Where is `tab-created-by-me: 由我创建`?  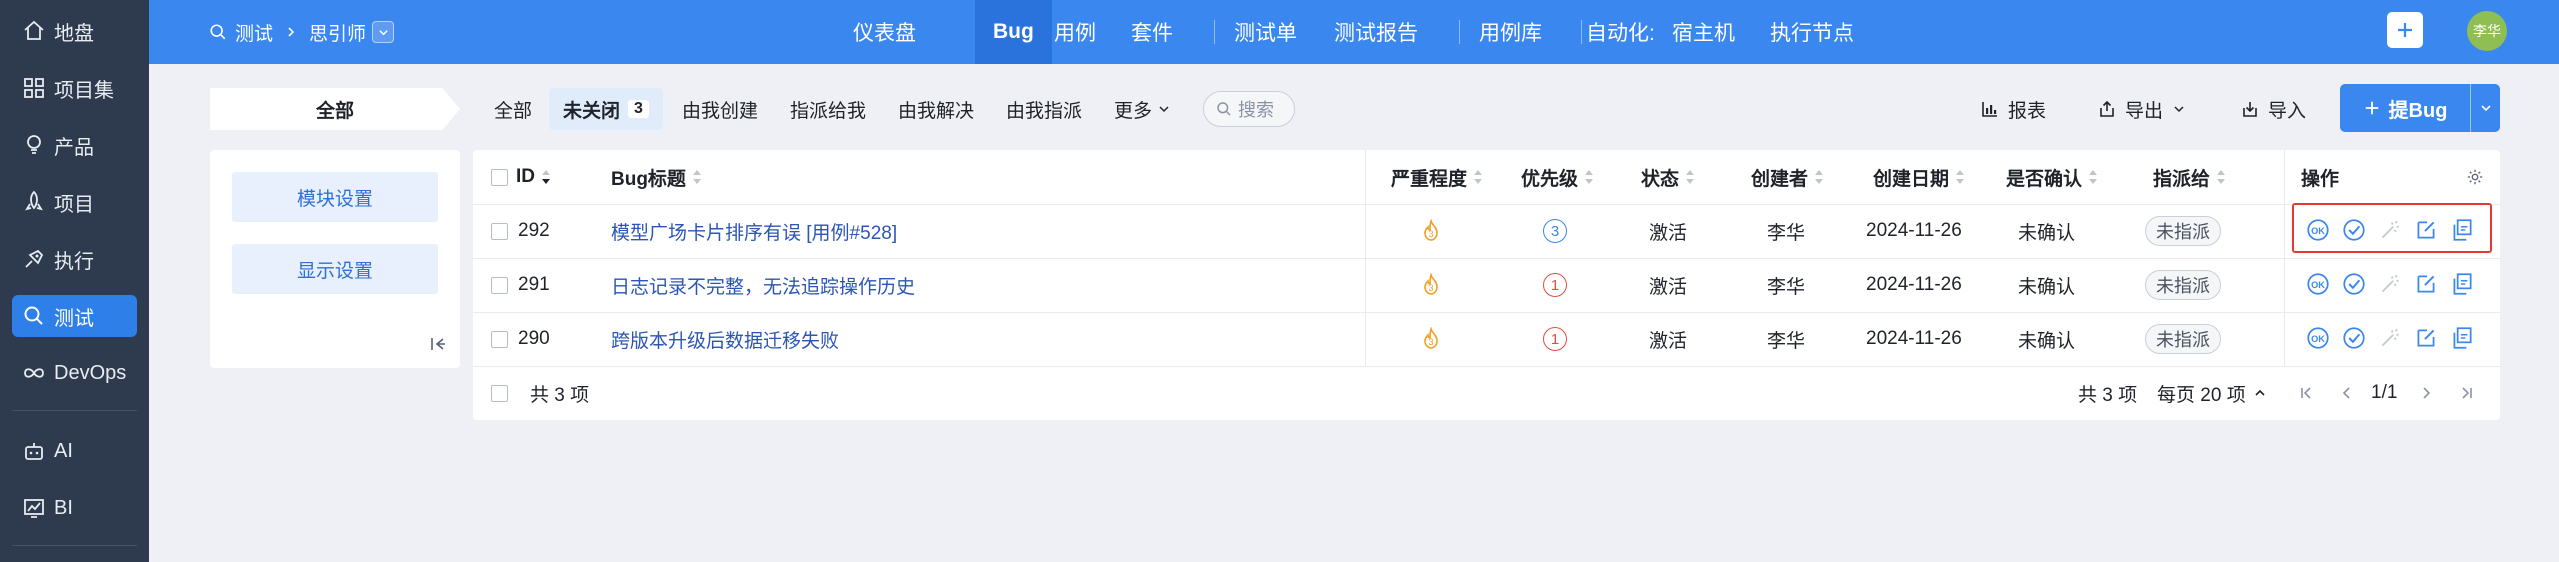
tab-created-by-me: 由我创建 is located at coordinates (720, 109).